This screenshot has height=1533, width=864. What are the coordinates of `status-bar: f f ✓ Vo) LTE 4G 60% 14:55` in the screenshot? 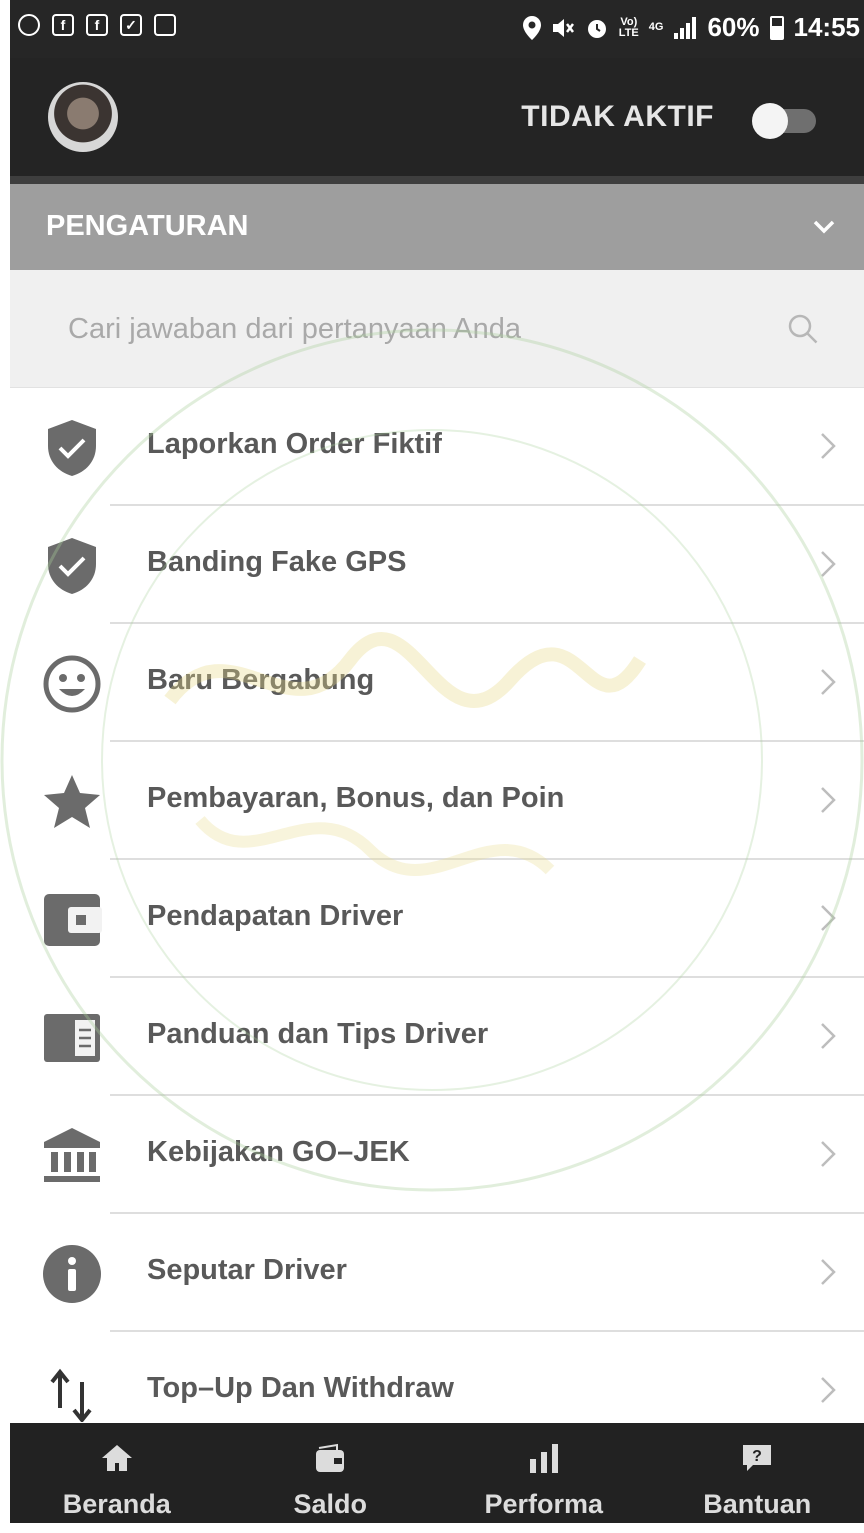 It's located at (437, 29).